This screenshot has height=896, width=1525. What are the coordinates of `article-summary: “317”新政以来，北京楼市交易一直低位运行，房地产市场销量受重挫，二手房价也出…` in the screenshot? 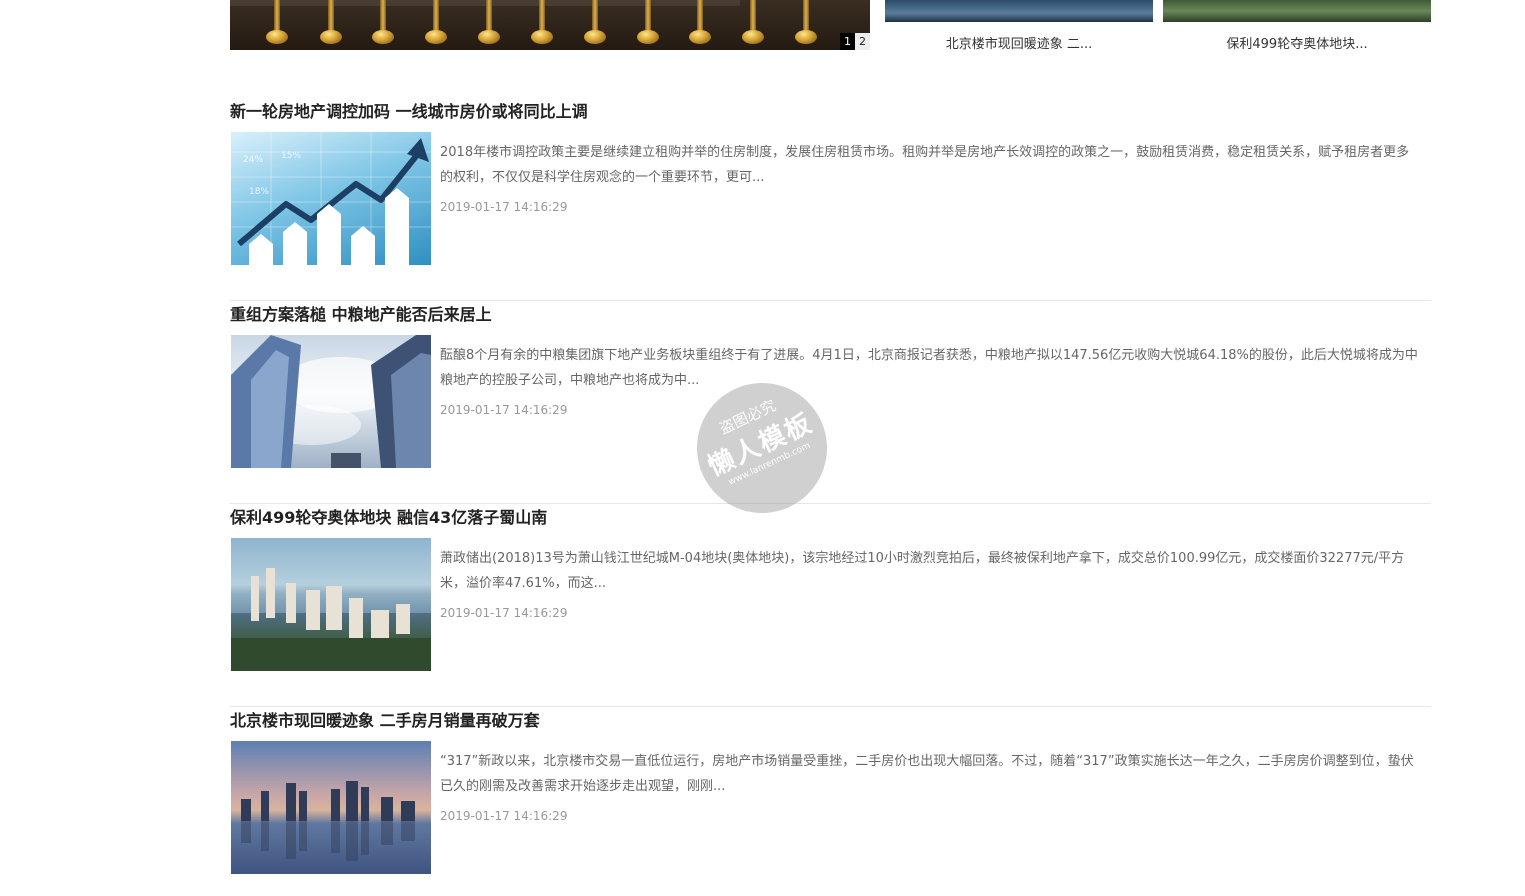 It's located at (927, 774).